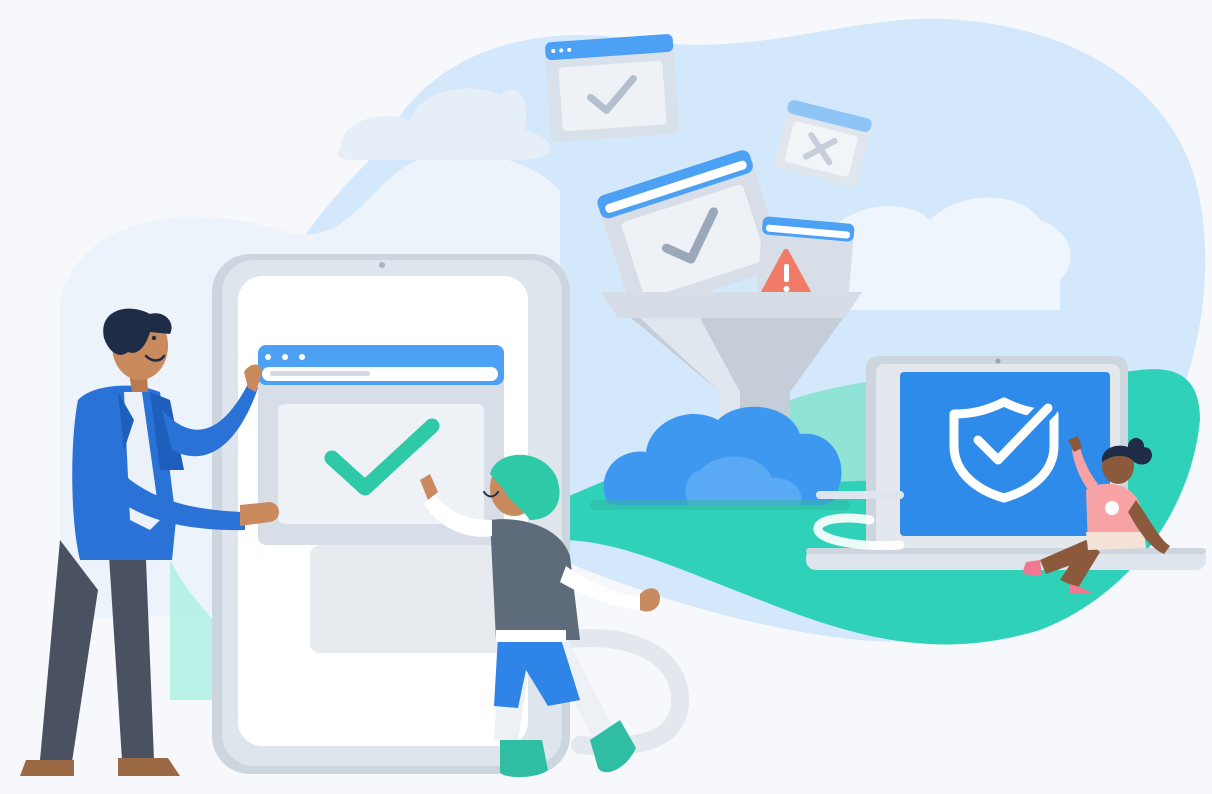 The image size is (1212, 794). I want to click on check-window-icon, so click(381, 445).